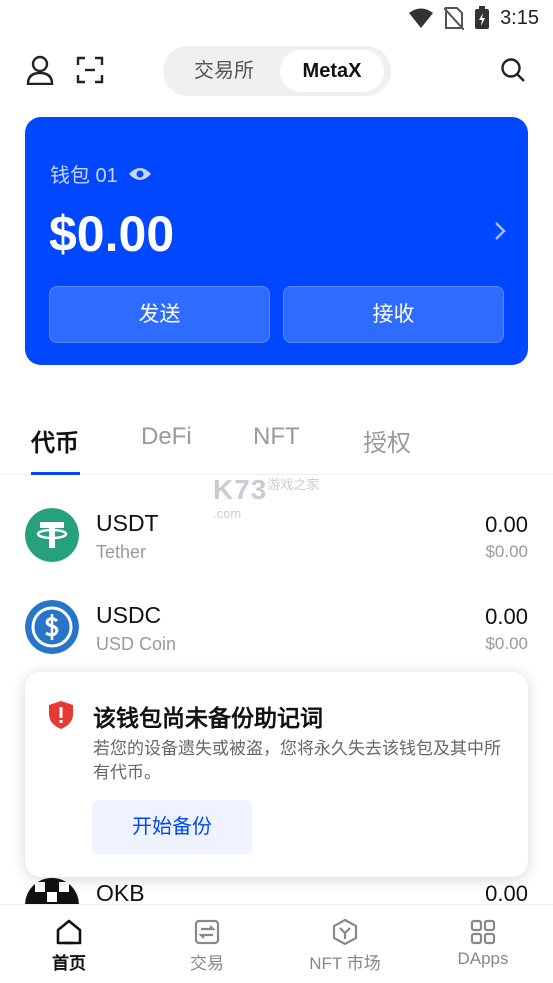  Describe the element at coordinates (55, 473) in the screenshot. I see `active-tab-indicator` at that location.